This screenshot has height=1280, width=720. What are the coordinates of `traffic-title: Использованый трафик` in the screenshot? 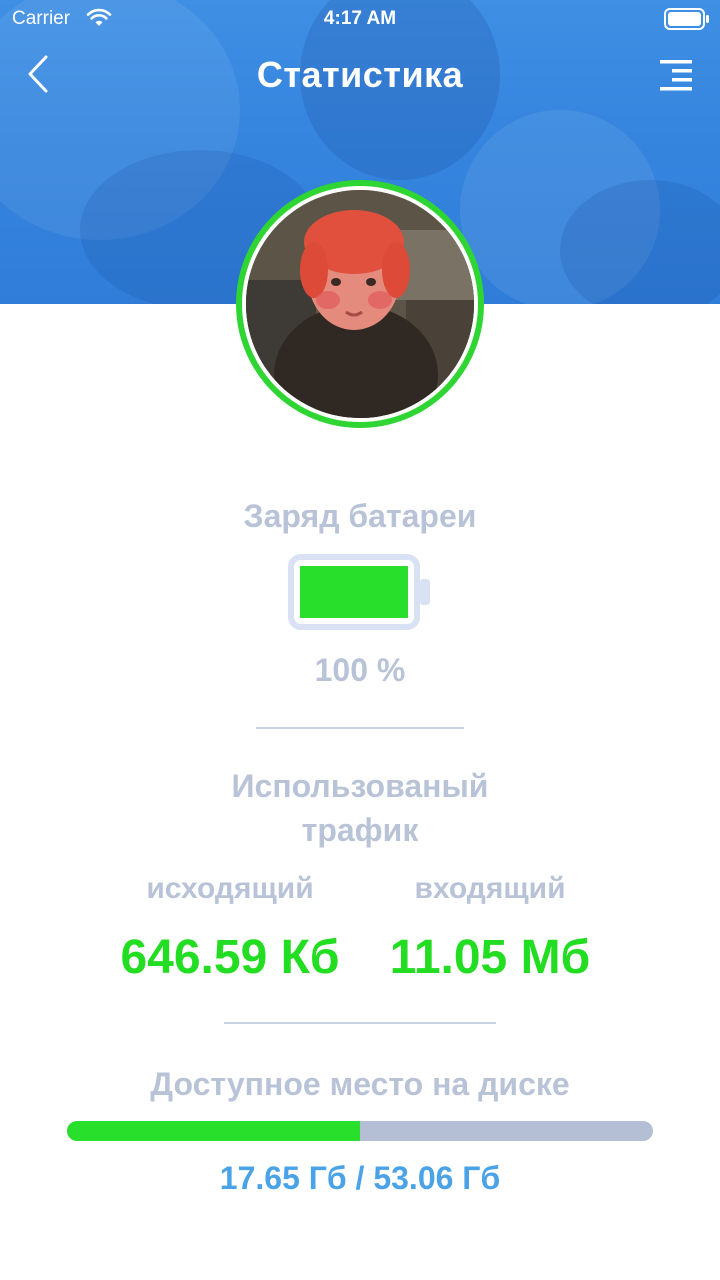 It's located at (360, 808).